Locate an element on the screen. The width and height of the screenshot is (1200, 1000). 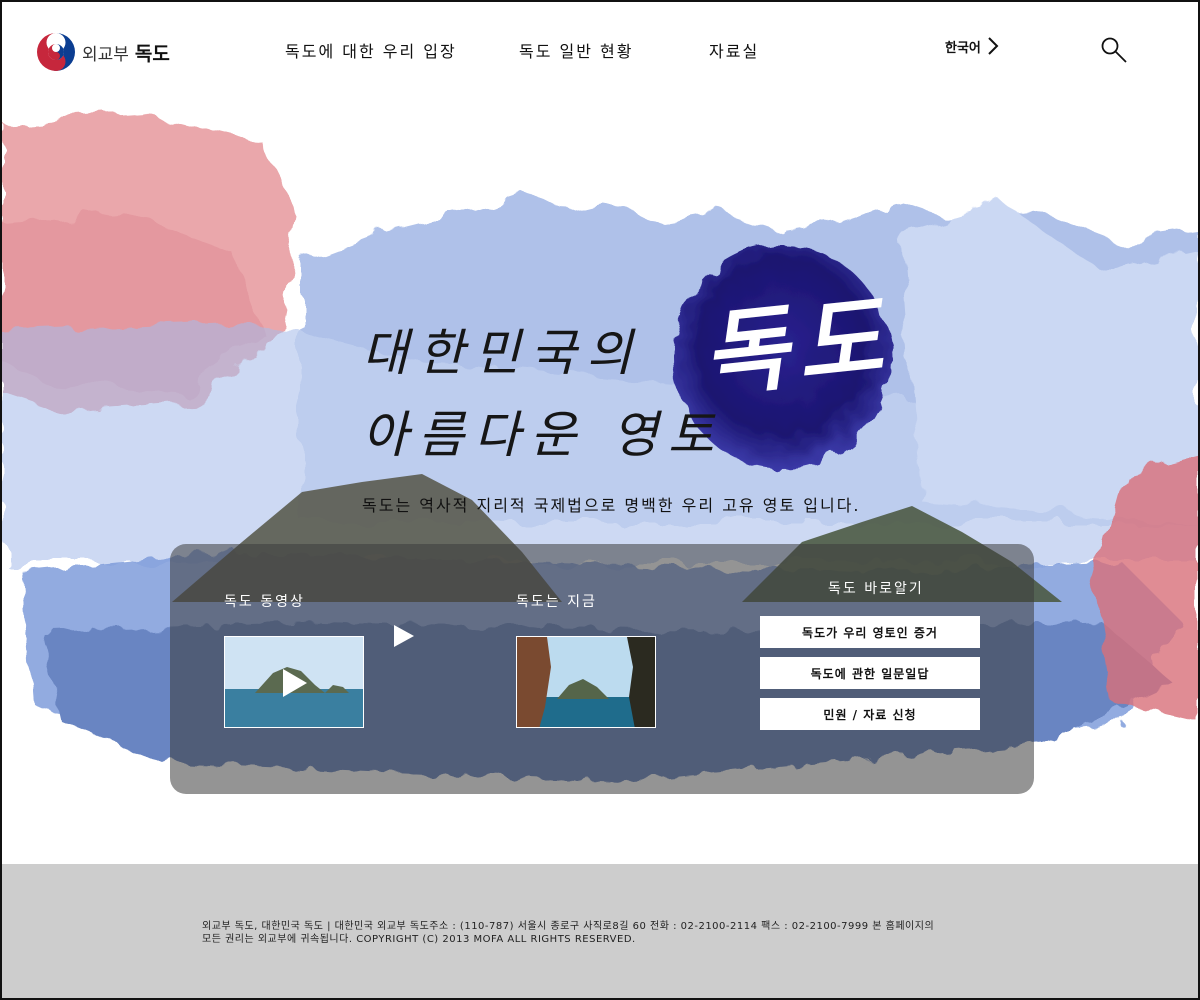
hero-headline-line2: 아름다운 영토 is located at coordinates (543, 435).